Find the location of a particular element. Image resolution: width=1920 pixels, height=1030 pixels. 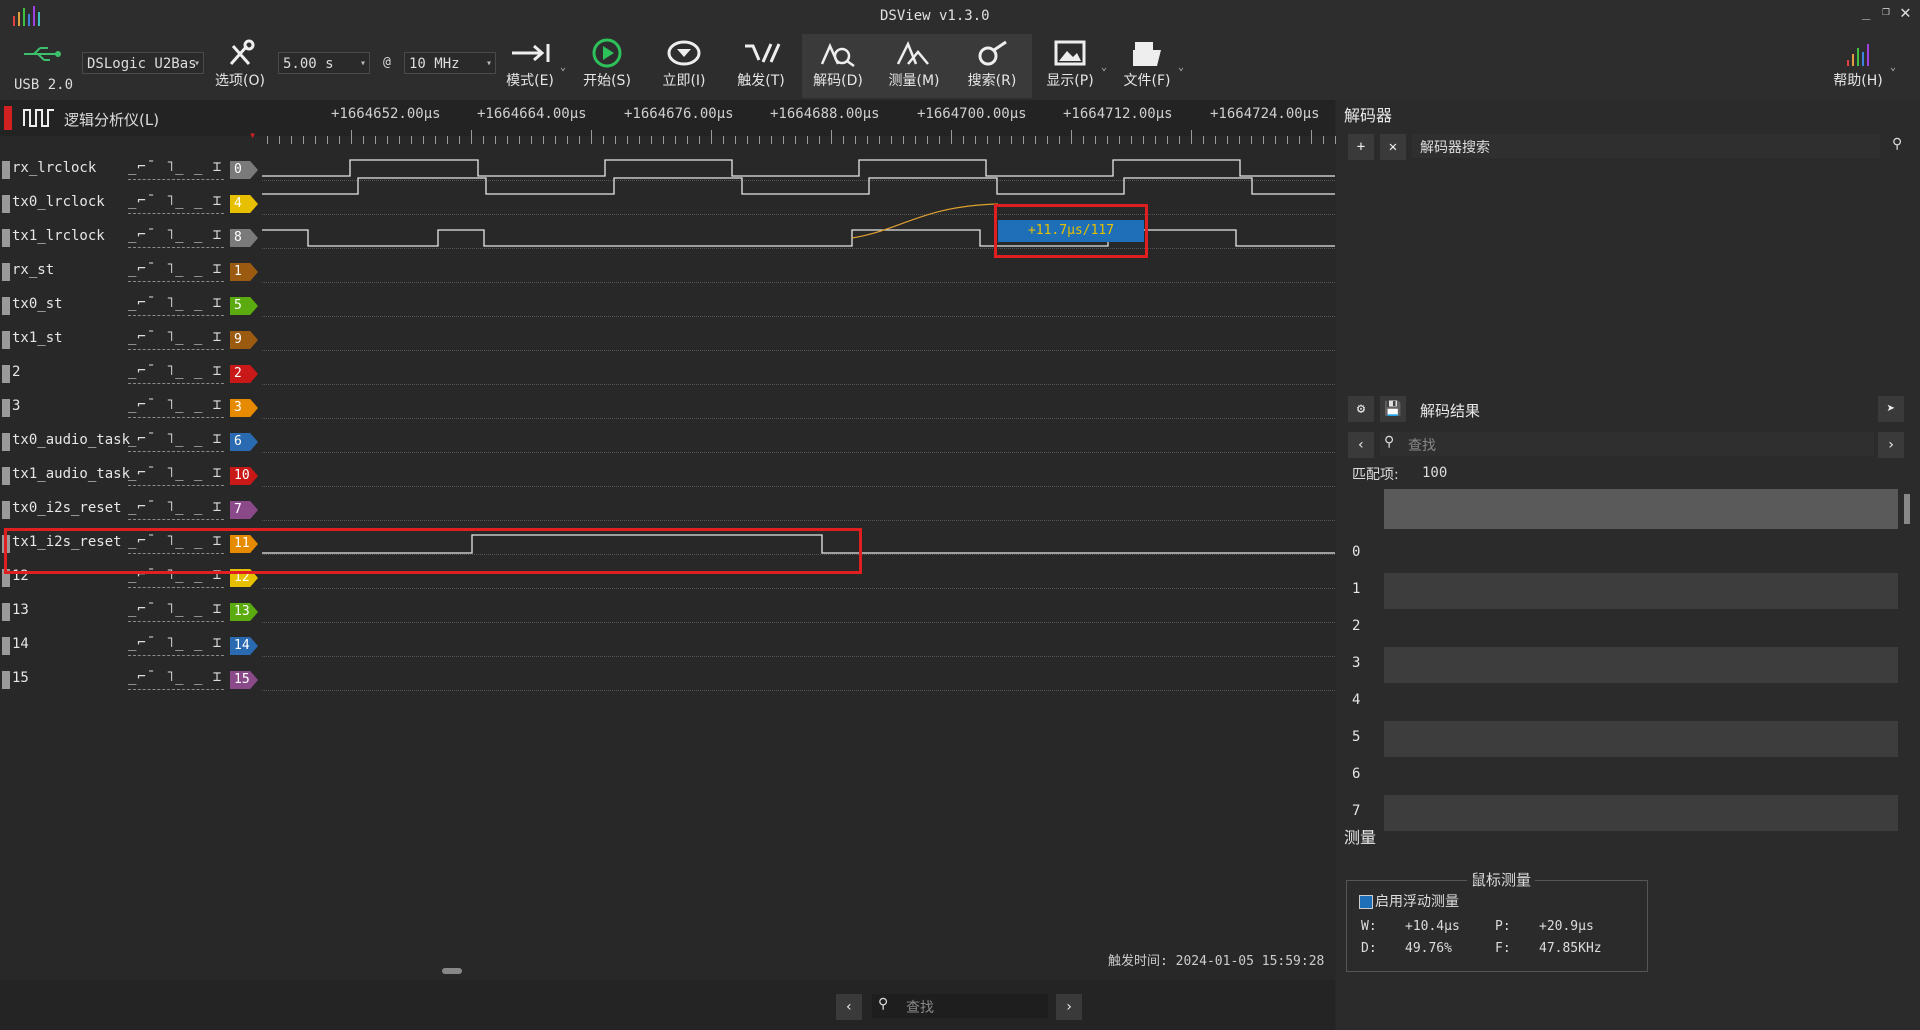

channel-index-badge: 5 is located at coordinates (244, 306).